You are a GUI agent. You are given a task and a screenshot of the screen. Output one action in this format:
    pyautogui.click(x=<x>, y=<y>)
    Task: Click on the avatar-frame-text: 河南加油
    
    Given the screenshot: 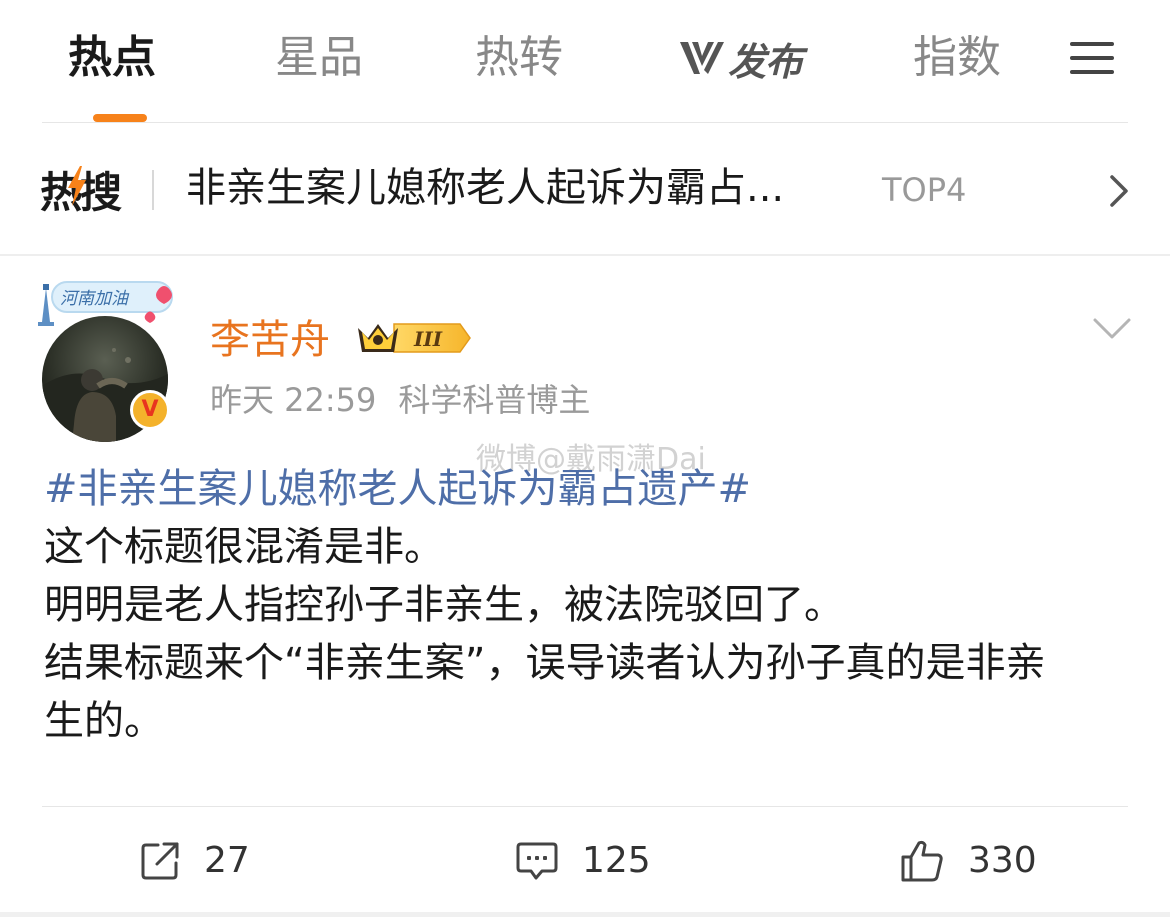 What is the action you would take?
    pyautogui.click(x=95, y=299)
    